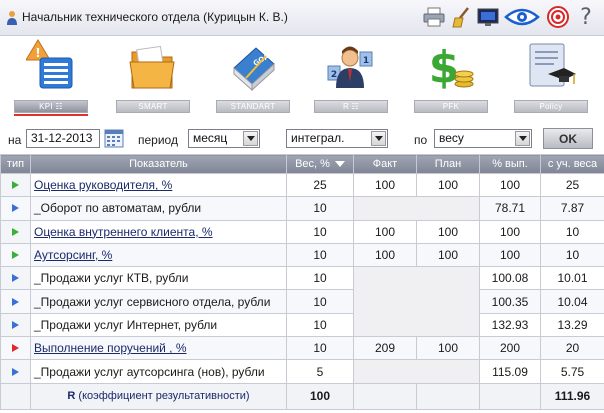  I want to click on col-header-weight: Вес, %, so click(320, 164).